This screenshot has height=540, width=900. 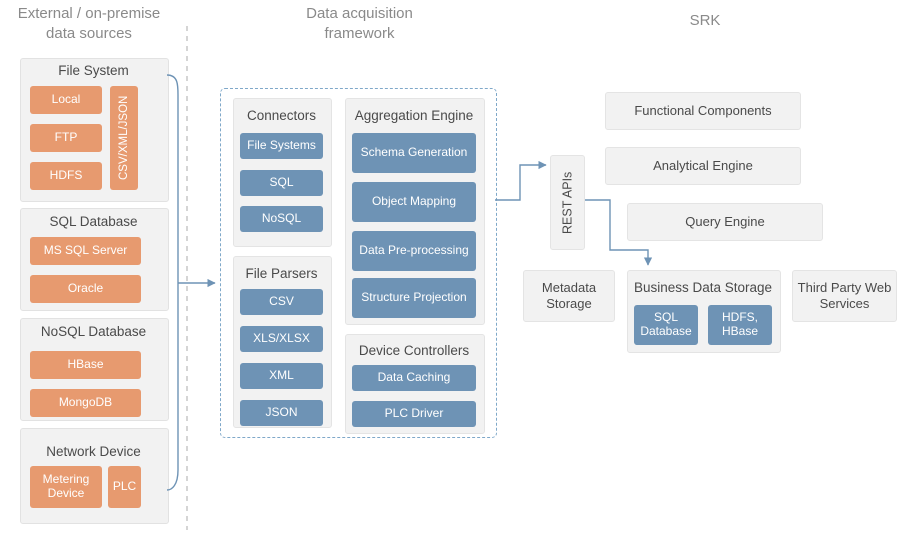 I want to click on metadata-storage: Metadata Storage, so click(x=569, y=296).